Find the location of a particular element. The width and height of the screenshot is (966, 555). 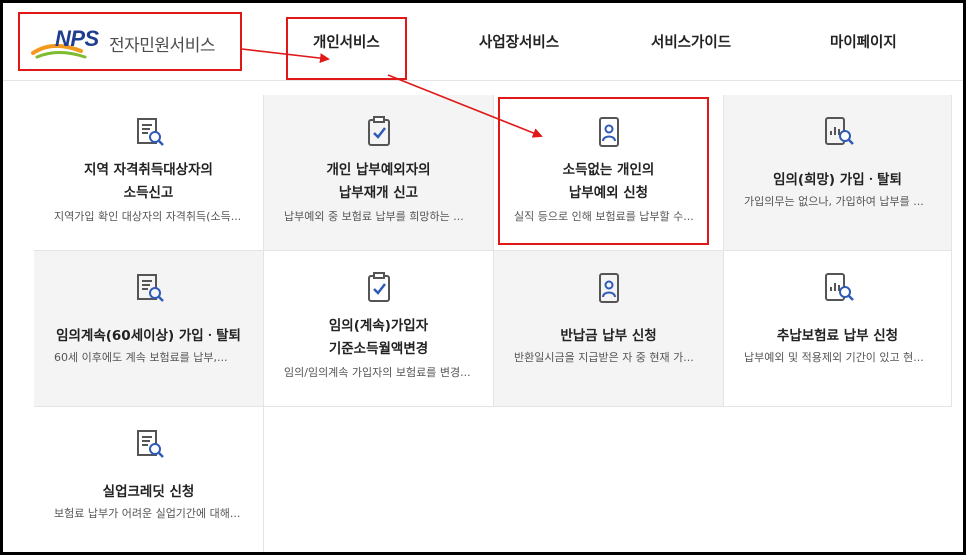

site-header: NPS 전자민원서비스 개인서비스 사업장서비스 서비스가이드 마이페이지 is located at coordinates (483, 42).